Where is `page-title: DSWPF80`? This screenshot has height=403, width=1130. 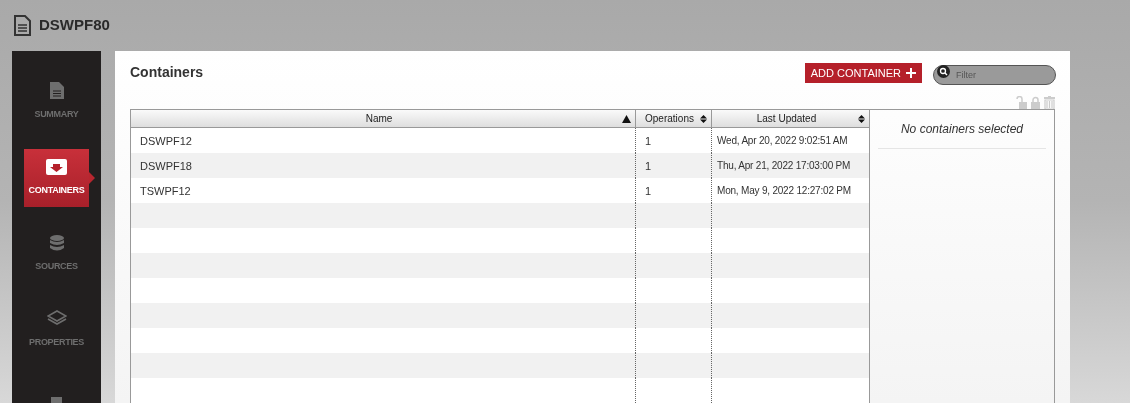
page-title: DSWPF80 is located at coordinates (74, 25).